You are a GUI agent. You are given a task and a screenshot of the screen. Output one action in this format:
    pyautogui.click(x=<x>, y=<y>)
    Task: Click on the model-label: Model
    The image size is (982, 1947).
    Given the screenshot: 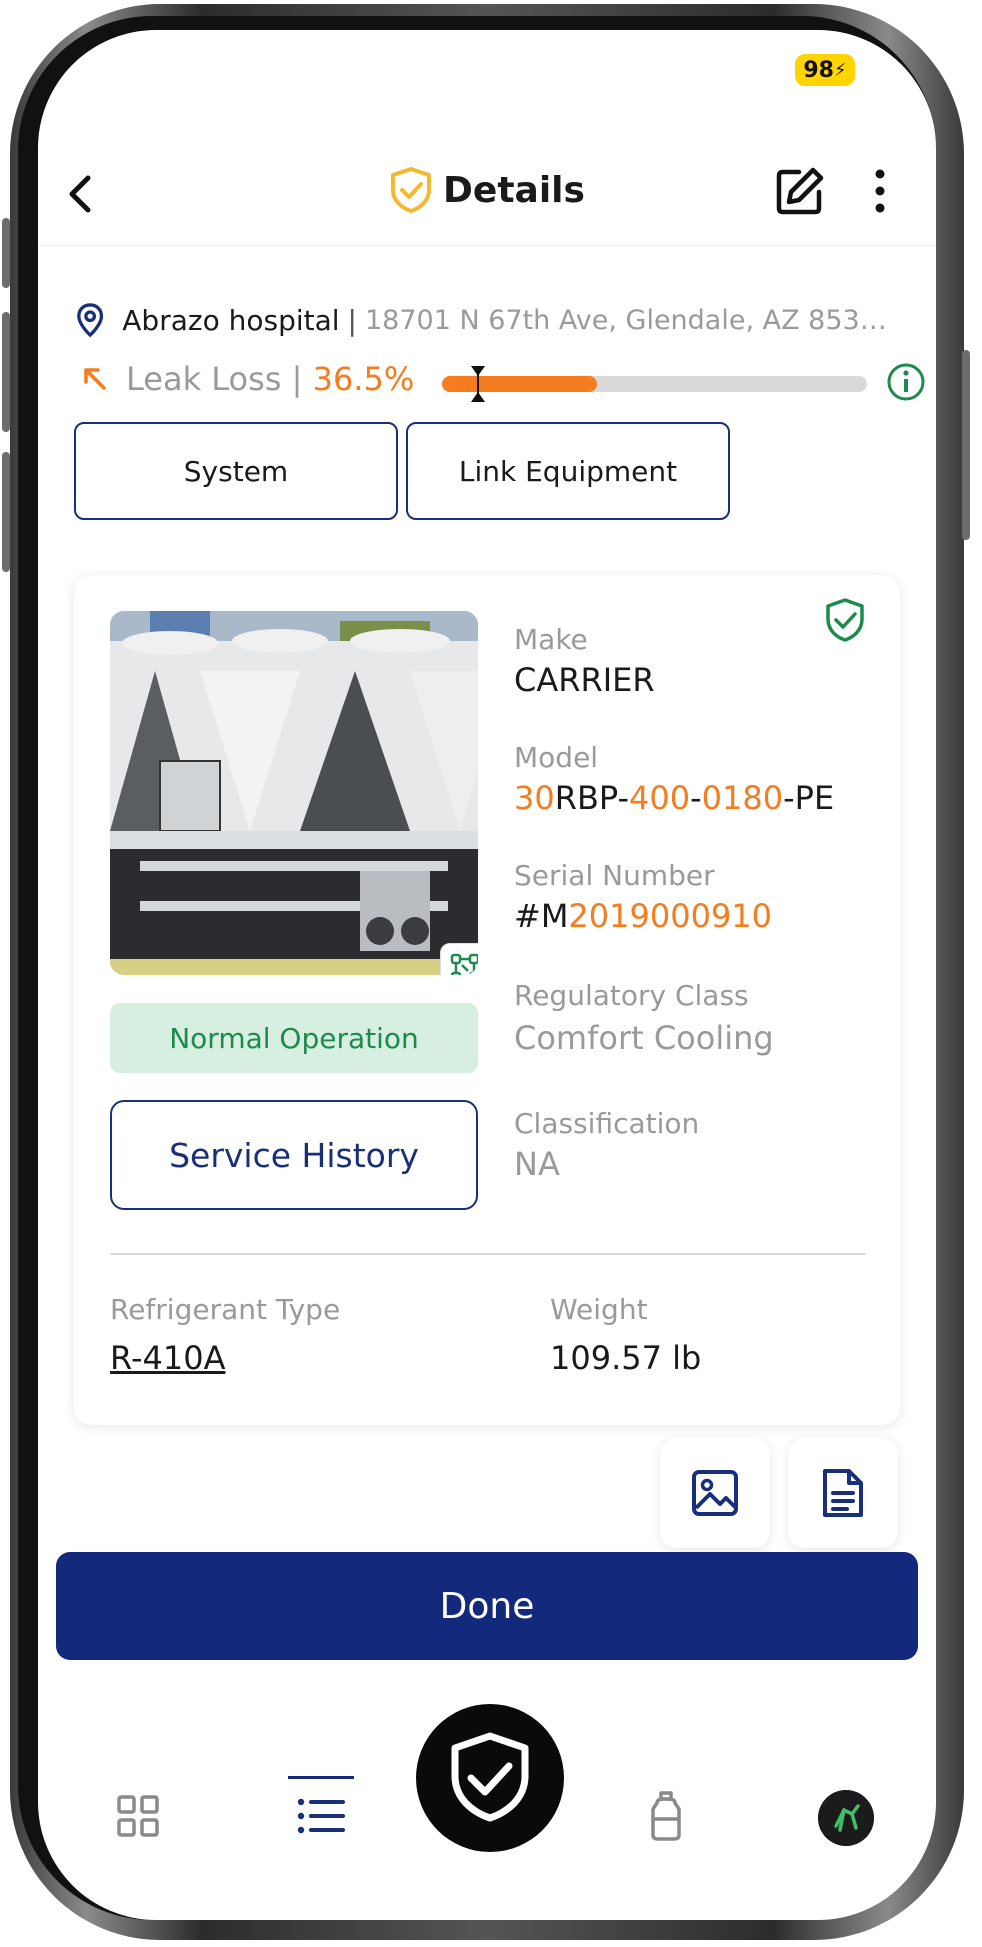 What is the action you would take?
    pyautogui.click(x=556, y=757)
    